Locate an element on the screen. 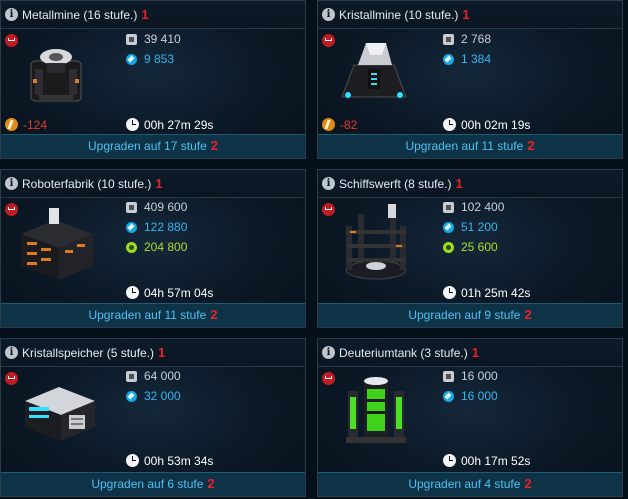  building-title: Deuteriumtank (3 stufe.) 1 is located at coordinates (409, 352).